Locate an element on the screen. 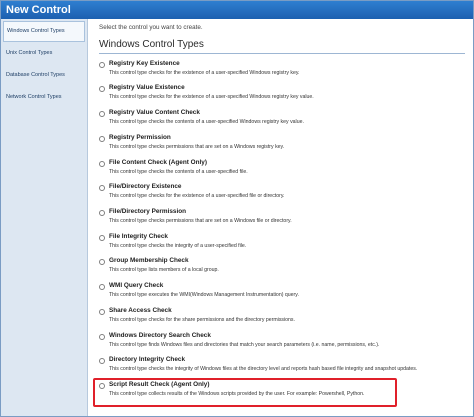  option-title: File/Directory Permission is located at coordinates (148, 211).